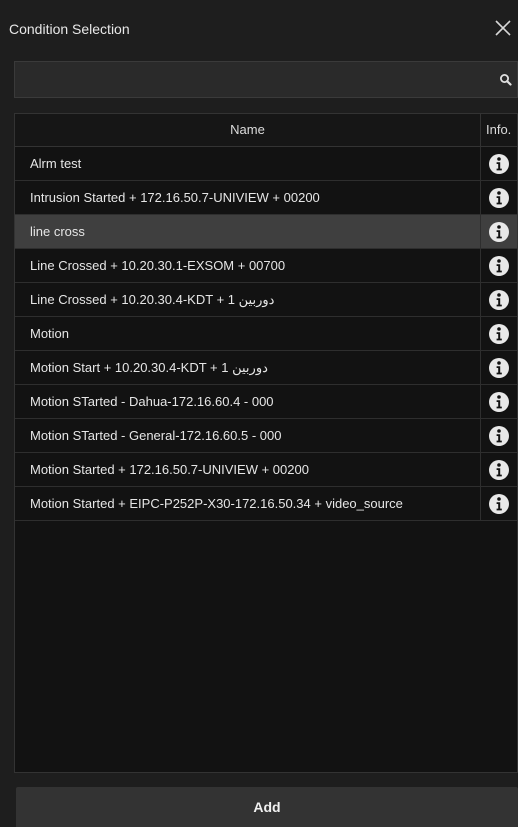 This screenshot has height=827, width=518. Describe the element at coordinates (267, 807) in the screenshot. I see `add-button: Add` at that location.